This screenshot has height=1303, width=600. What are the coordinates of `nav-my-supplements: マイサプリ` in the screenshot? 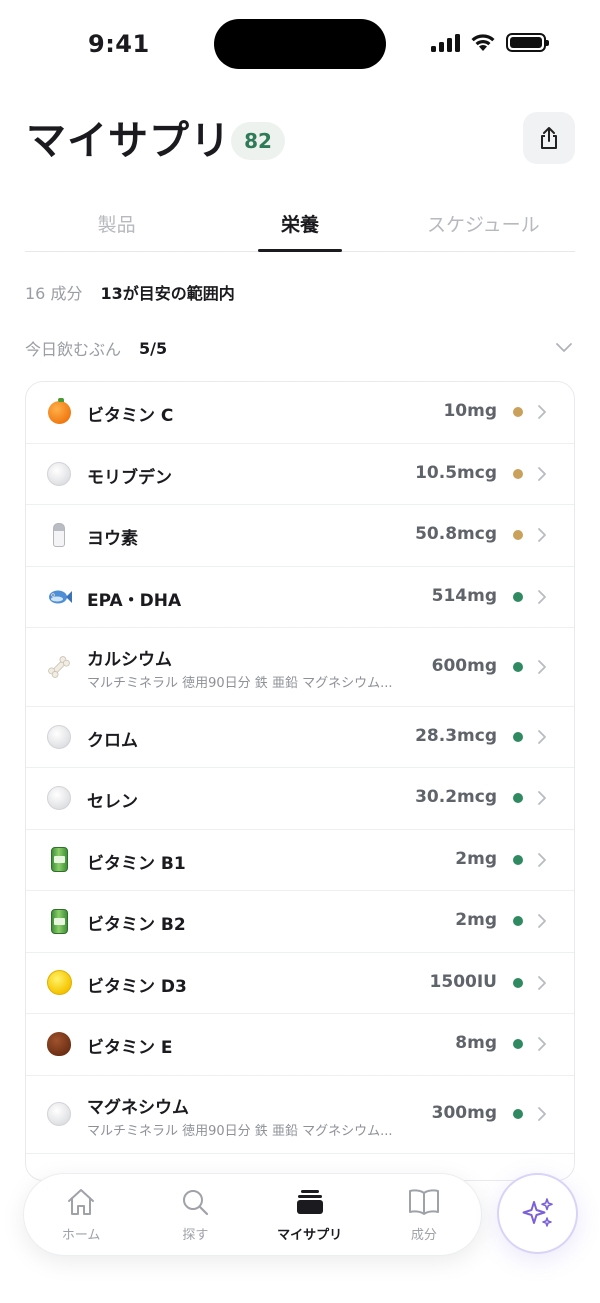 It's located at (310, 1214).